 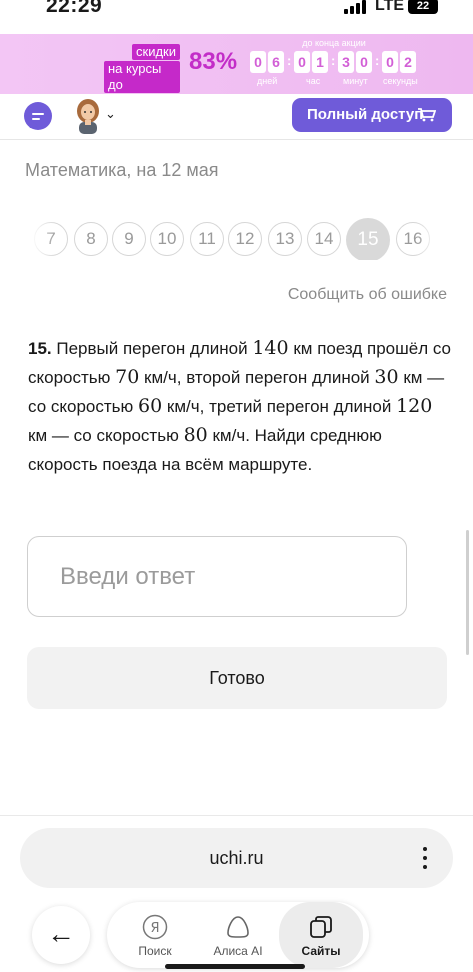 What do you see at coordinates (276, 62) in the screenshot?
I see `timer-digit: 6` at bounding box center [276, 62].